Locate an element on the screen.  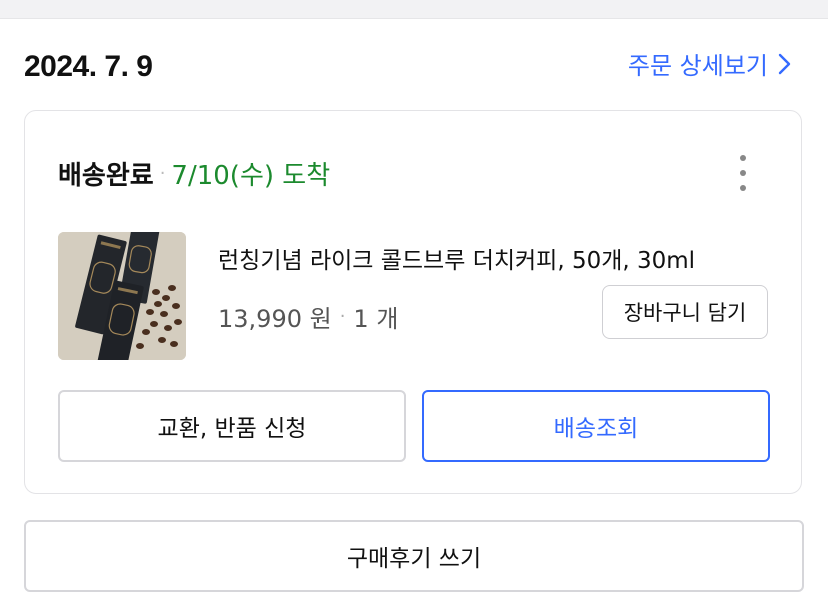
order-detail-link: 주문 상세보기 is located at coordinates (710, 63).